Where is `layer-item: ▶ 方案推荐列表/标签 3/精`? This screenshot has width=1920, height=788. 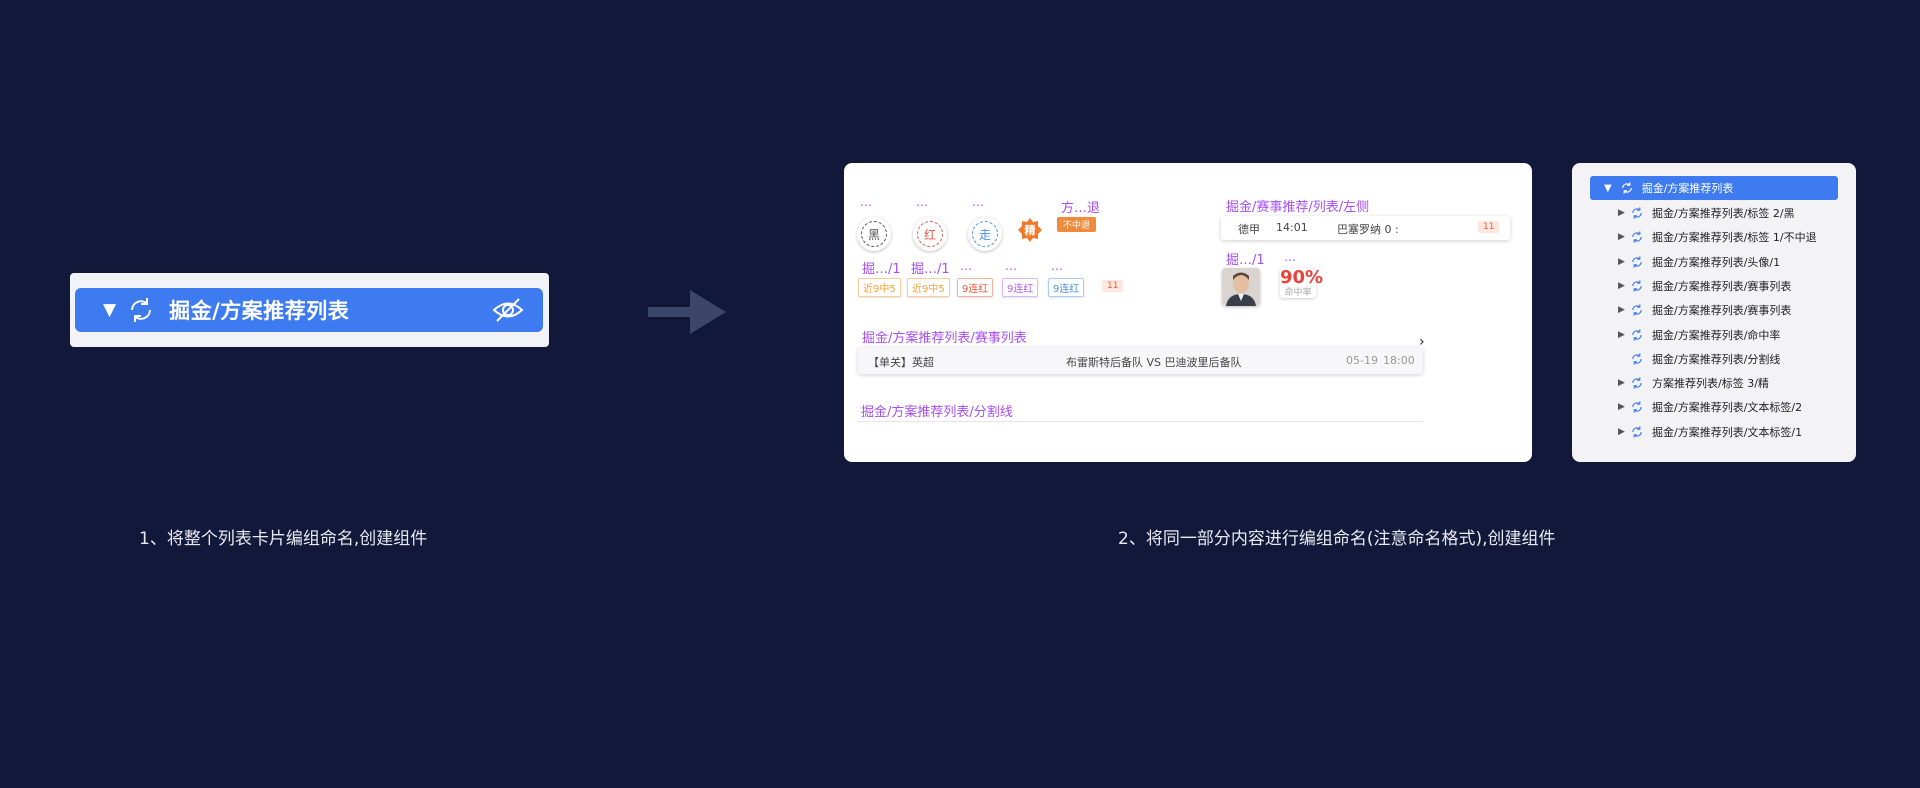 layer-item: ▶ 方案推荐列表/标签 3/精 is located at coordinates (1714, 383).